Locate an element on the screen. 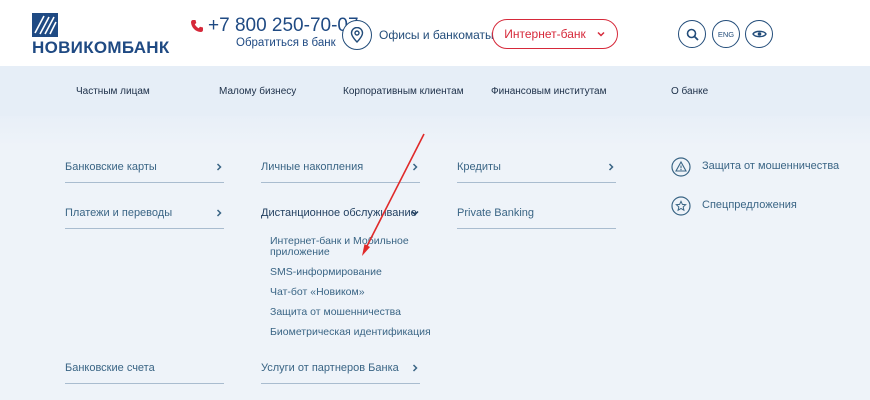 The image size is (870, 400). logo-text: НОВИКОМБАНК is located at coordinates (101, 47).